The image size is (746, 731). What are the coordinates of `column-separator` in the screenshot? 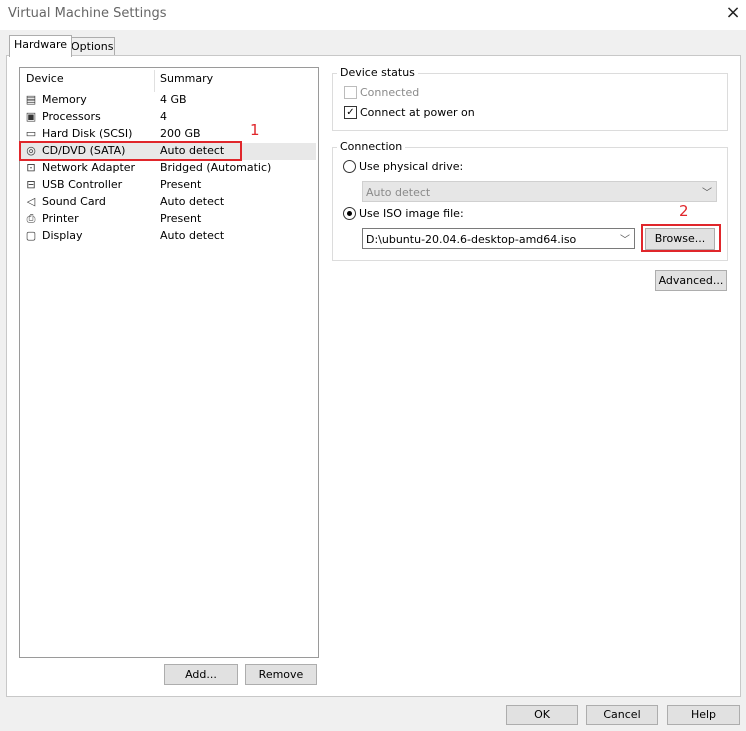 It's located at (154, 81).